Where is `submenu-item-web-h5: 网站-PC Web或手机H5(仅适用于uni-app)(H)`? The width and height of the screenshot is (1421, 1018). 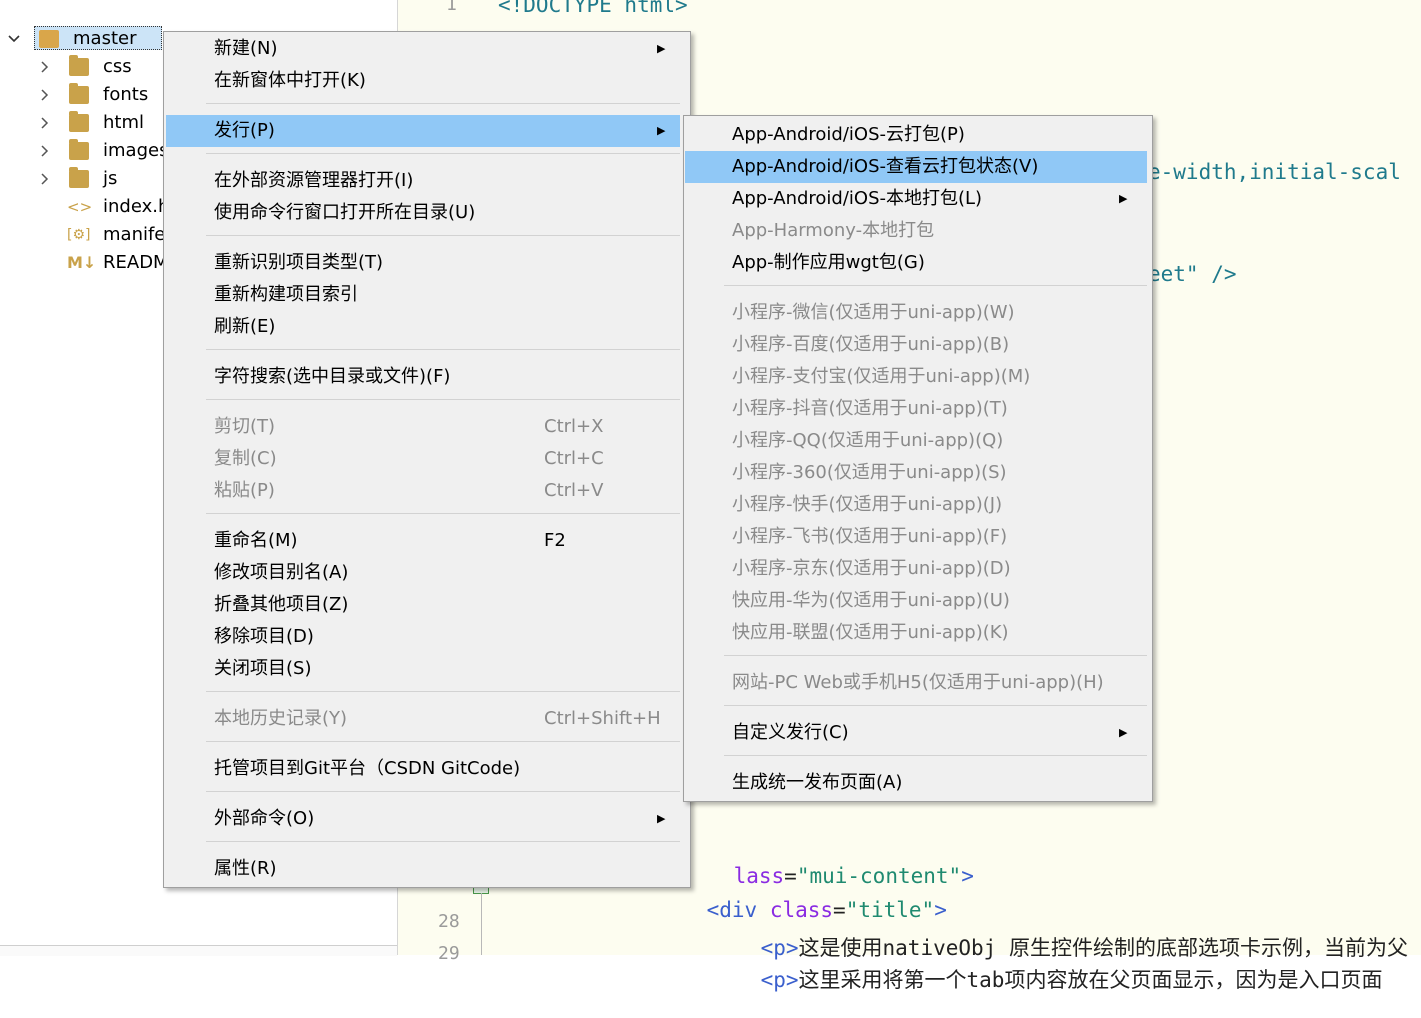
submenu-item-web-h5: 网站-PC Web或手机H5(仅适用于uni-app)(H) is located at coordinates (915, 683).